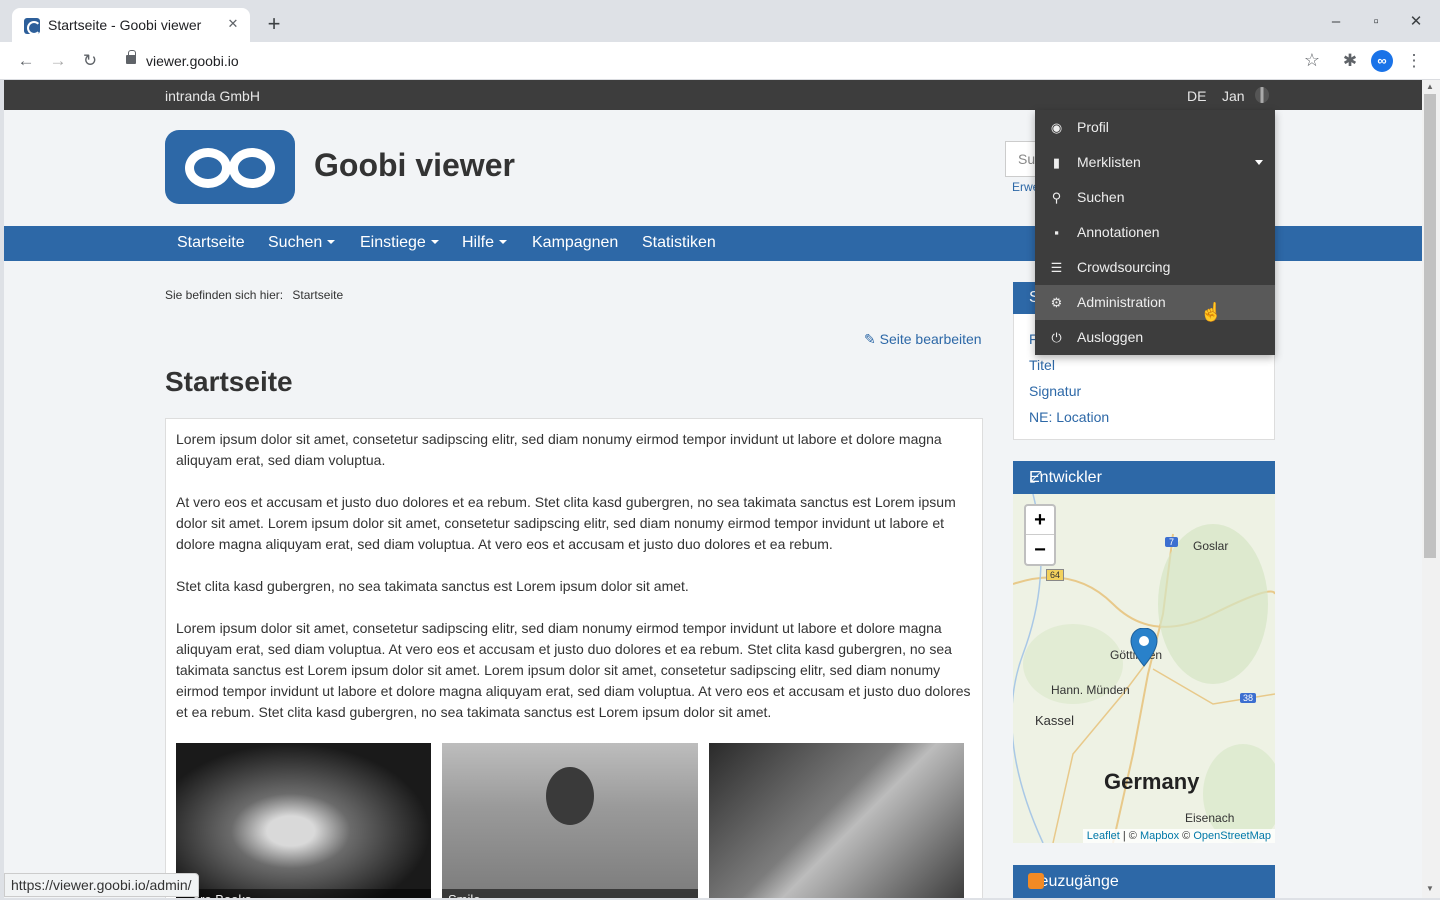 This screenshot has height=900, width=1440. Describe the element at coordinates (1042, 365) in the screenshot. I see `widget-link: Titel` at that location.